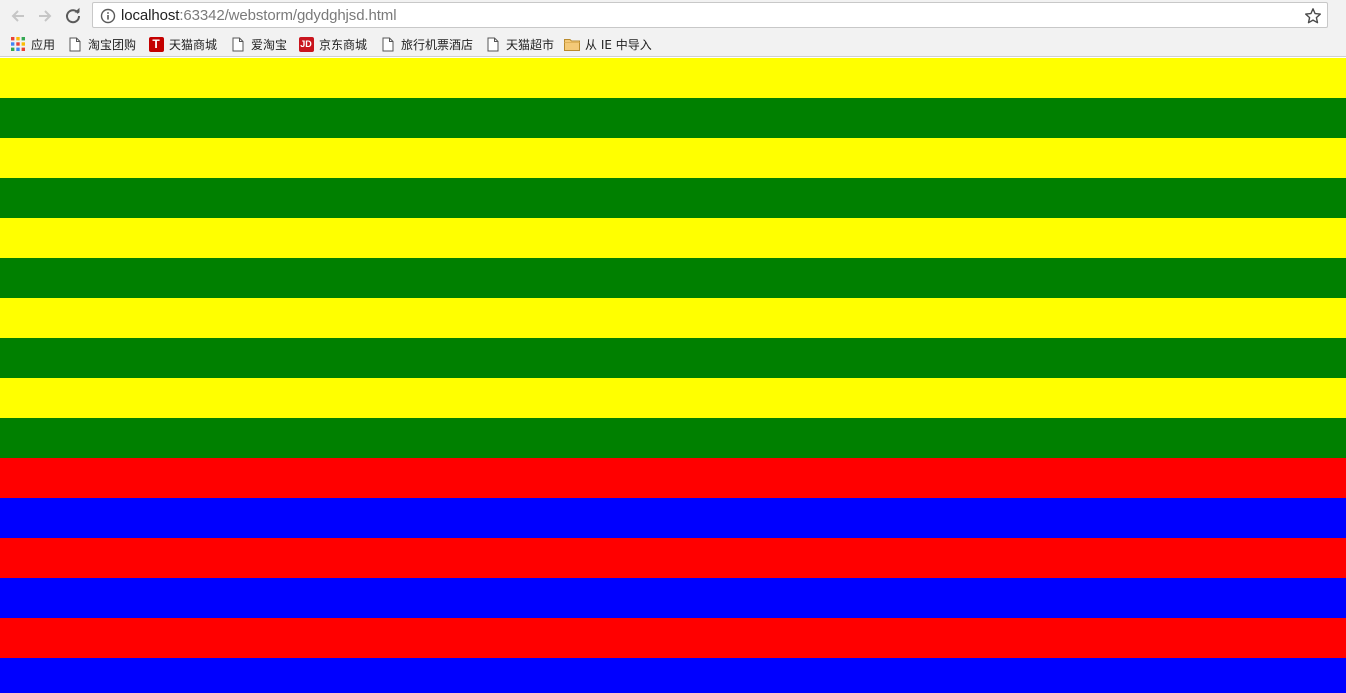 Image resolution: width=1346 pixels, height=693 pixels. I want to click on bookmark-label: 爱淘宝, so click(269, 44).